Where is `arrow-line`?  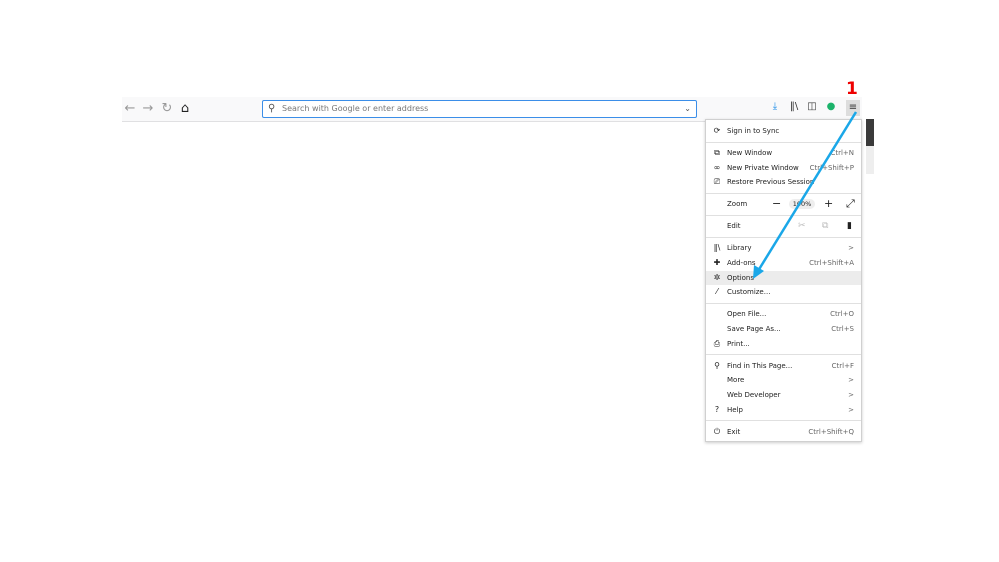 arrow-line is located at coordinates (807, 191).